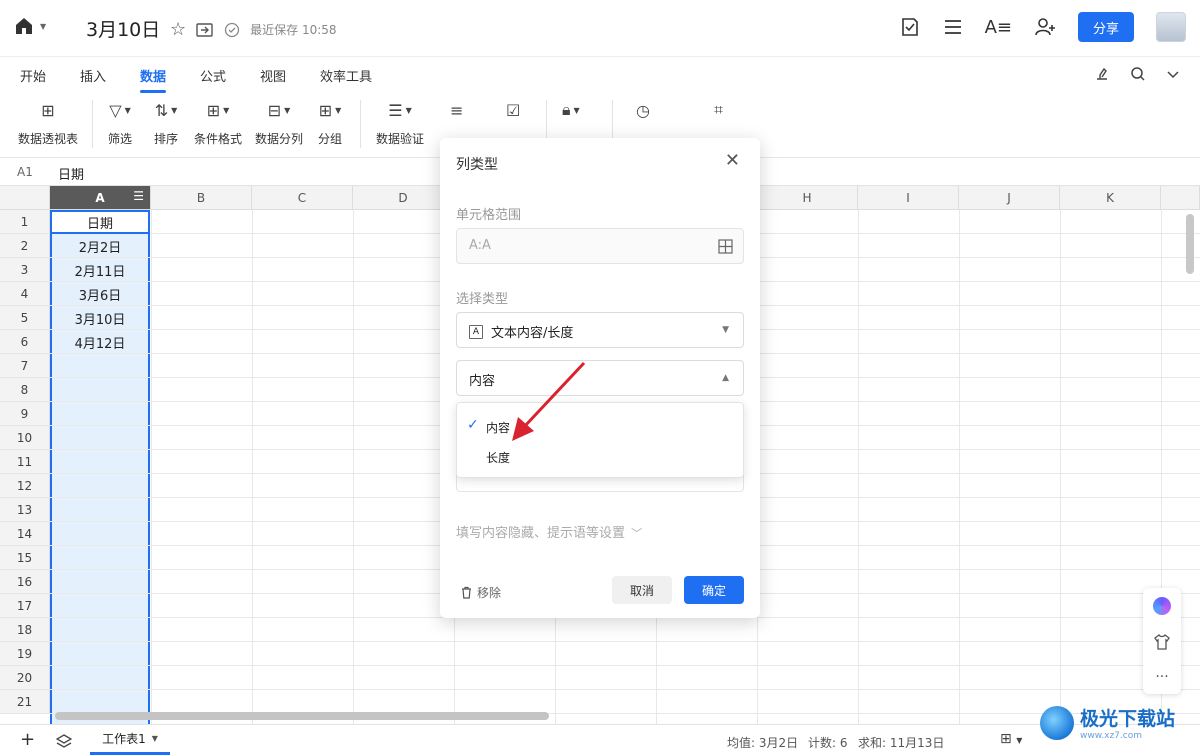 The height and width of the screenshot is (756, 1200). I want to click on add-sheet-icon: +, so click(27, 739).